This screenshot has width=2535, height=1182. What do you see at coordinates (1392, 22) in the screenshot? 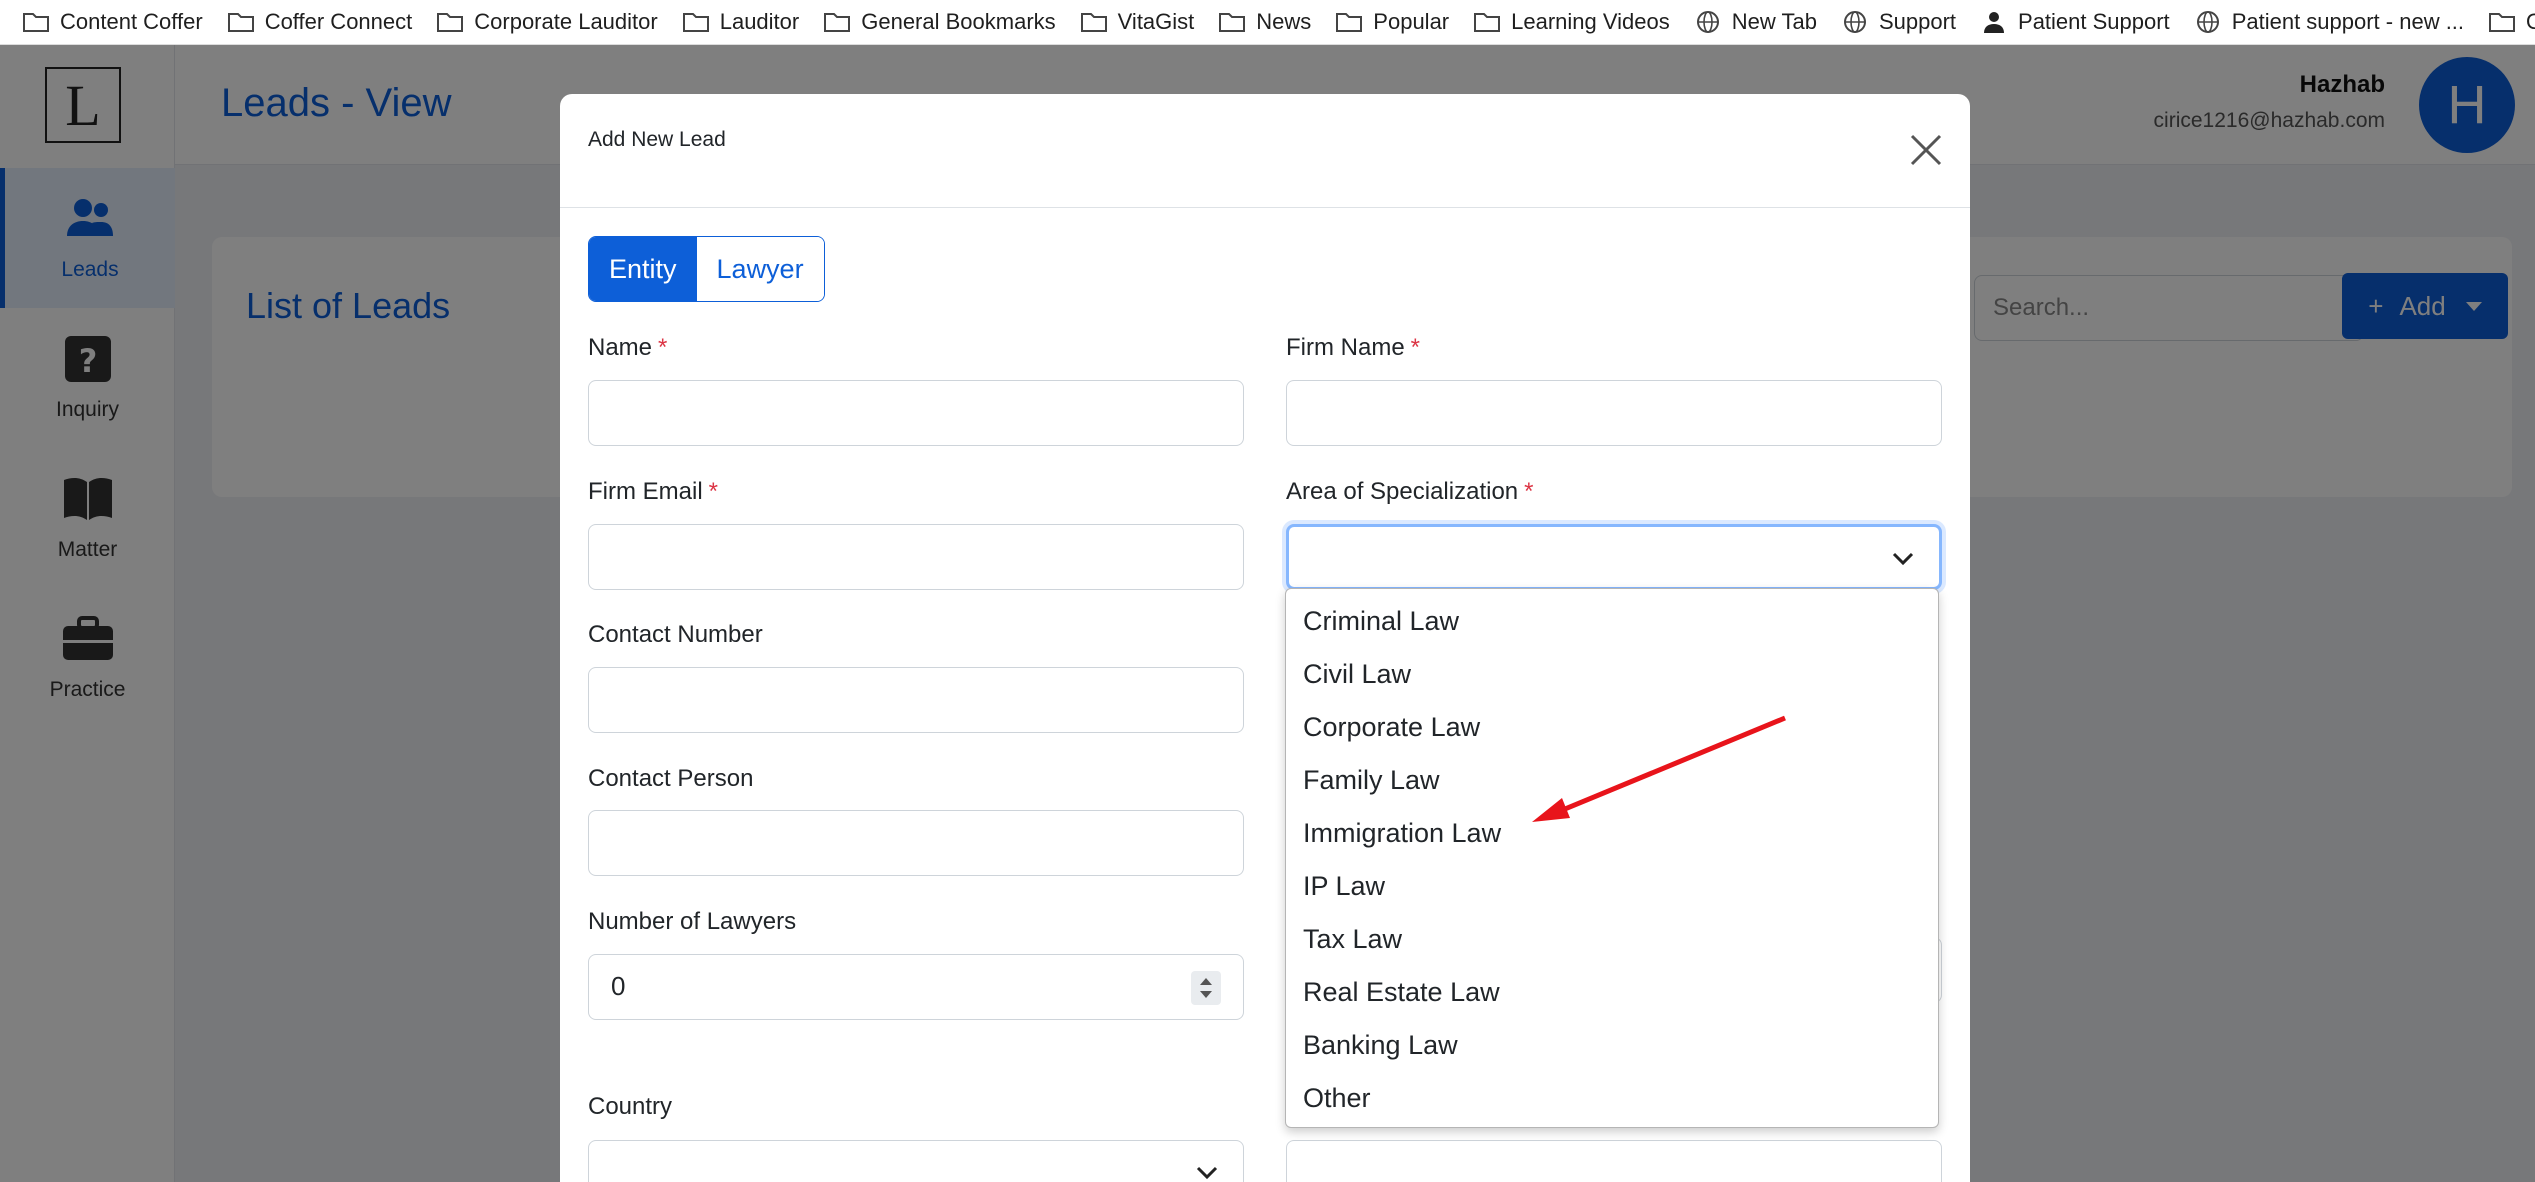
I see `bookmark-popular: Popular` at bounding box center [1392, 22].